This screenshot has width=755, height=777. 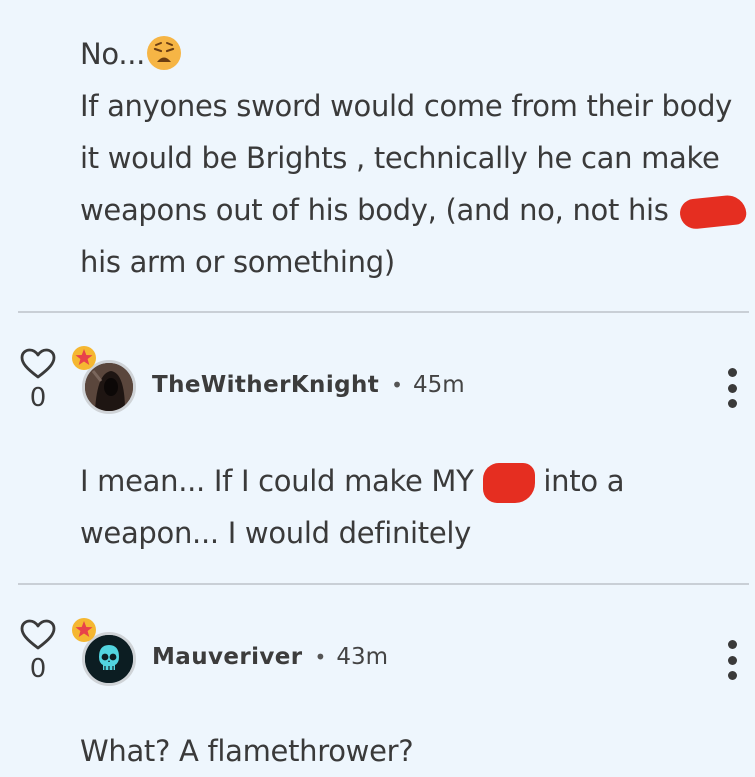 I want to click on comment-body-3: What? A flamethrower?, so click(x=247, y=751).